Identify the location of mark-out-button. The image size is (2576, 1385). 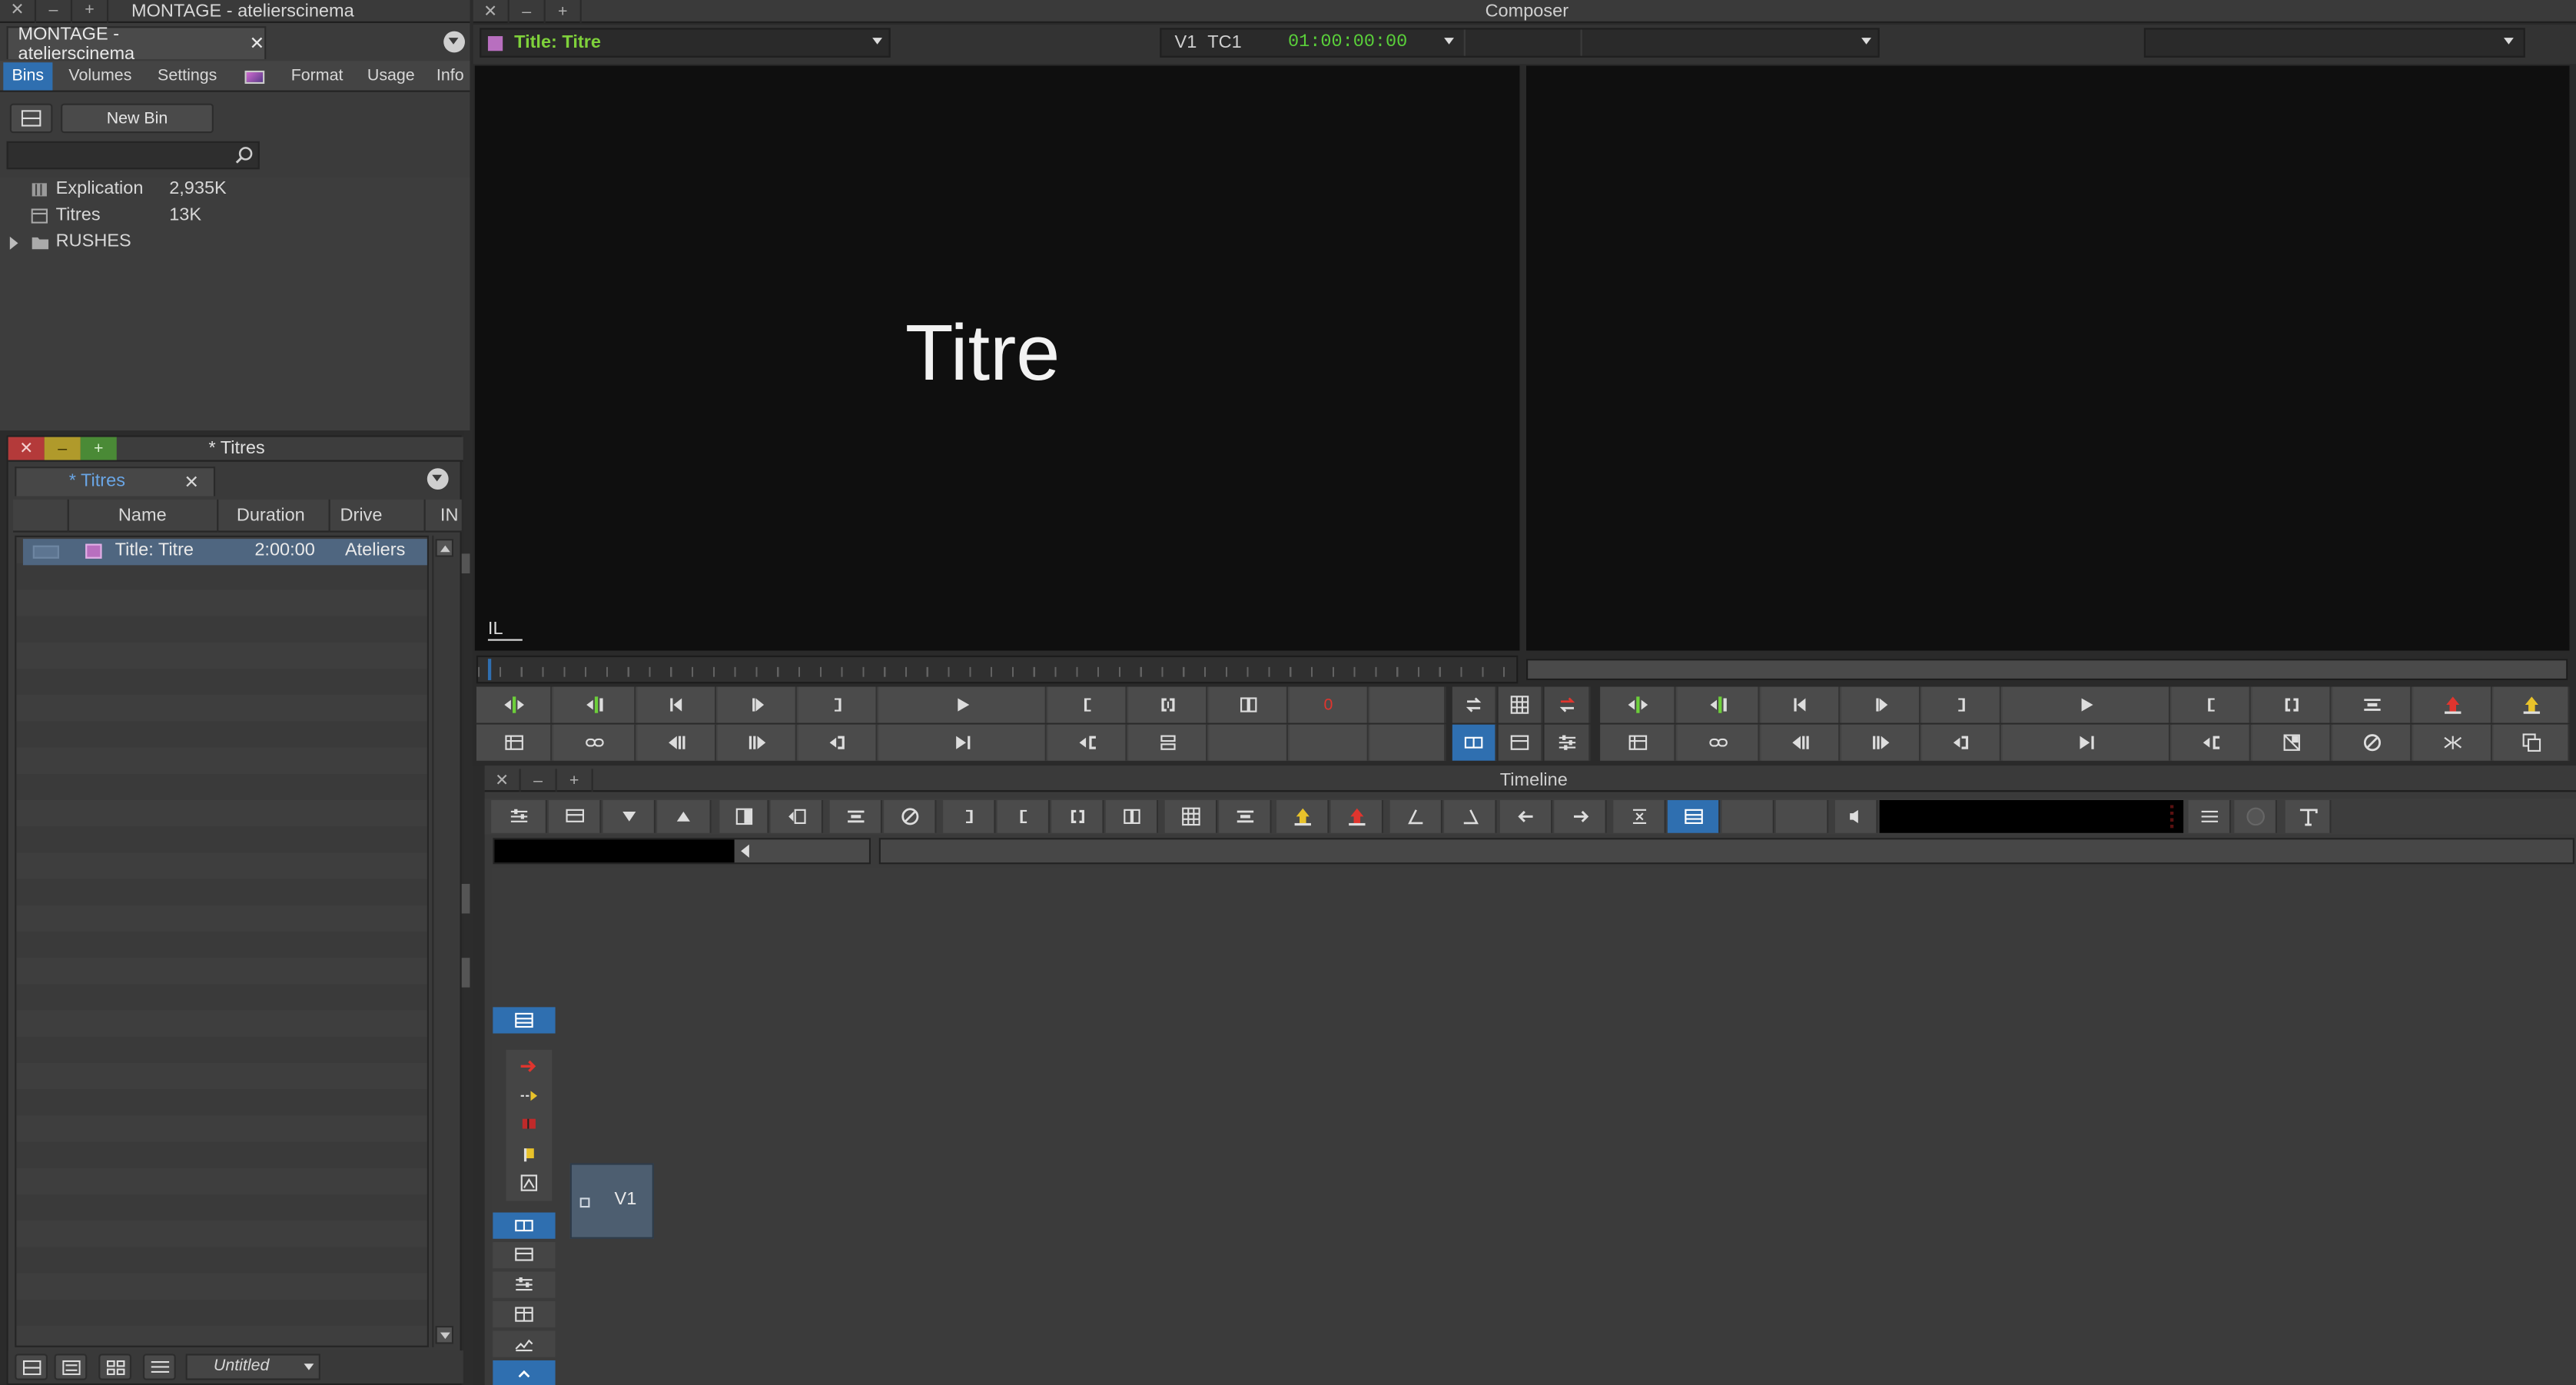
(969, 817).